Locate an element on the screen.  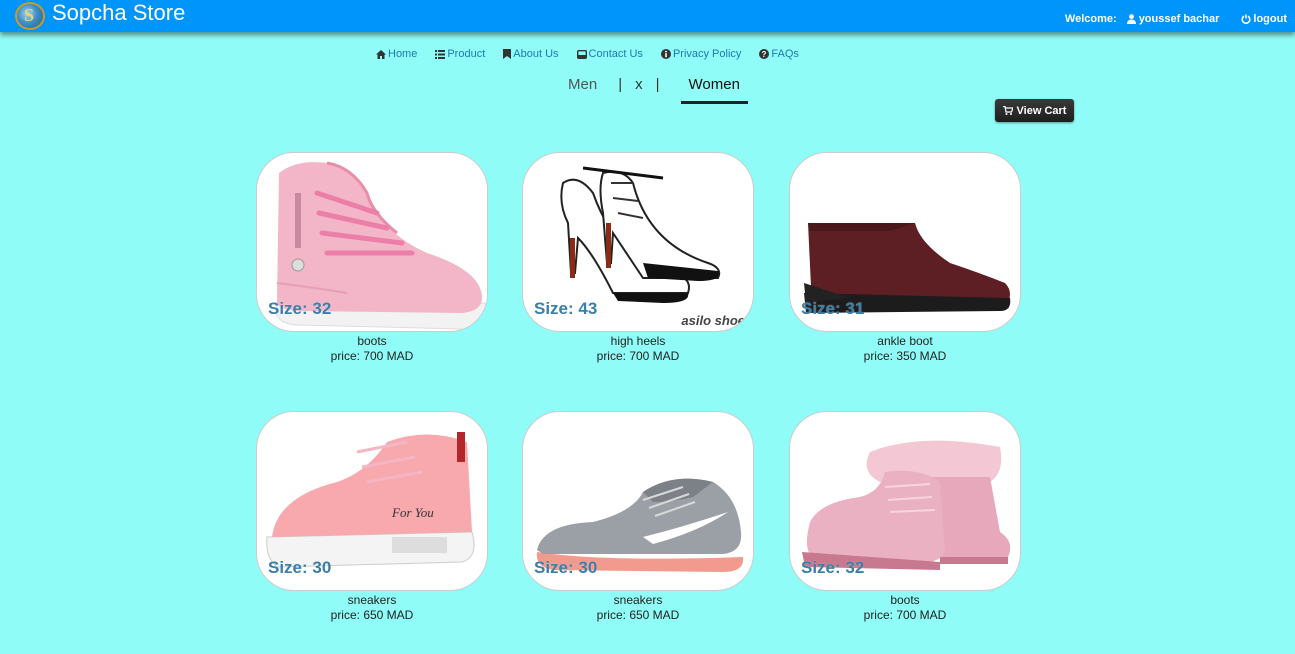
tab-x: x is located at coordinates (639, 84).